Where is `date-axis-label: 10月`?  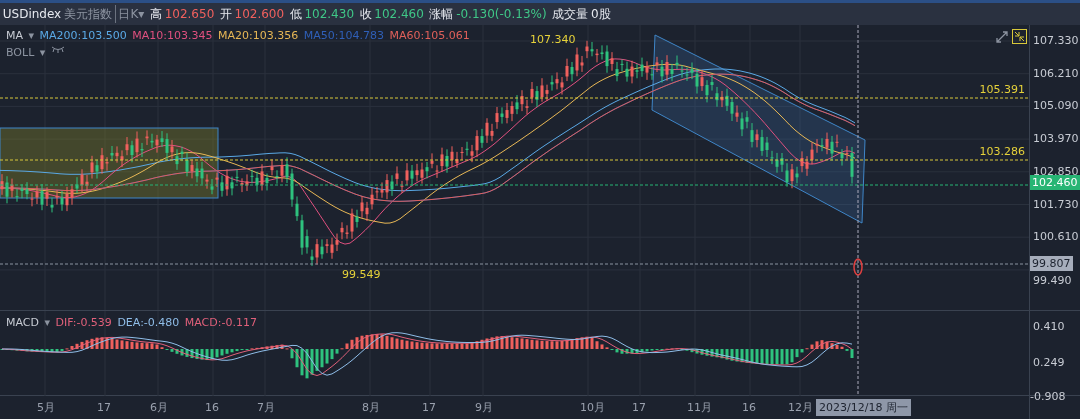 date-axis-label: 10月 is located at coordinates (592, 407).